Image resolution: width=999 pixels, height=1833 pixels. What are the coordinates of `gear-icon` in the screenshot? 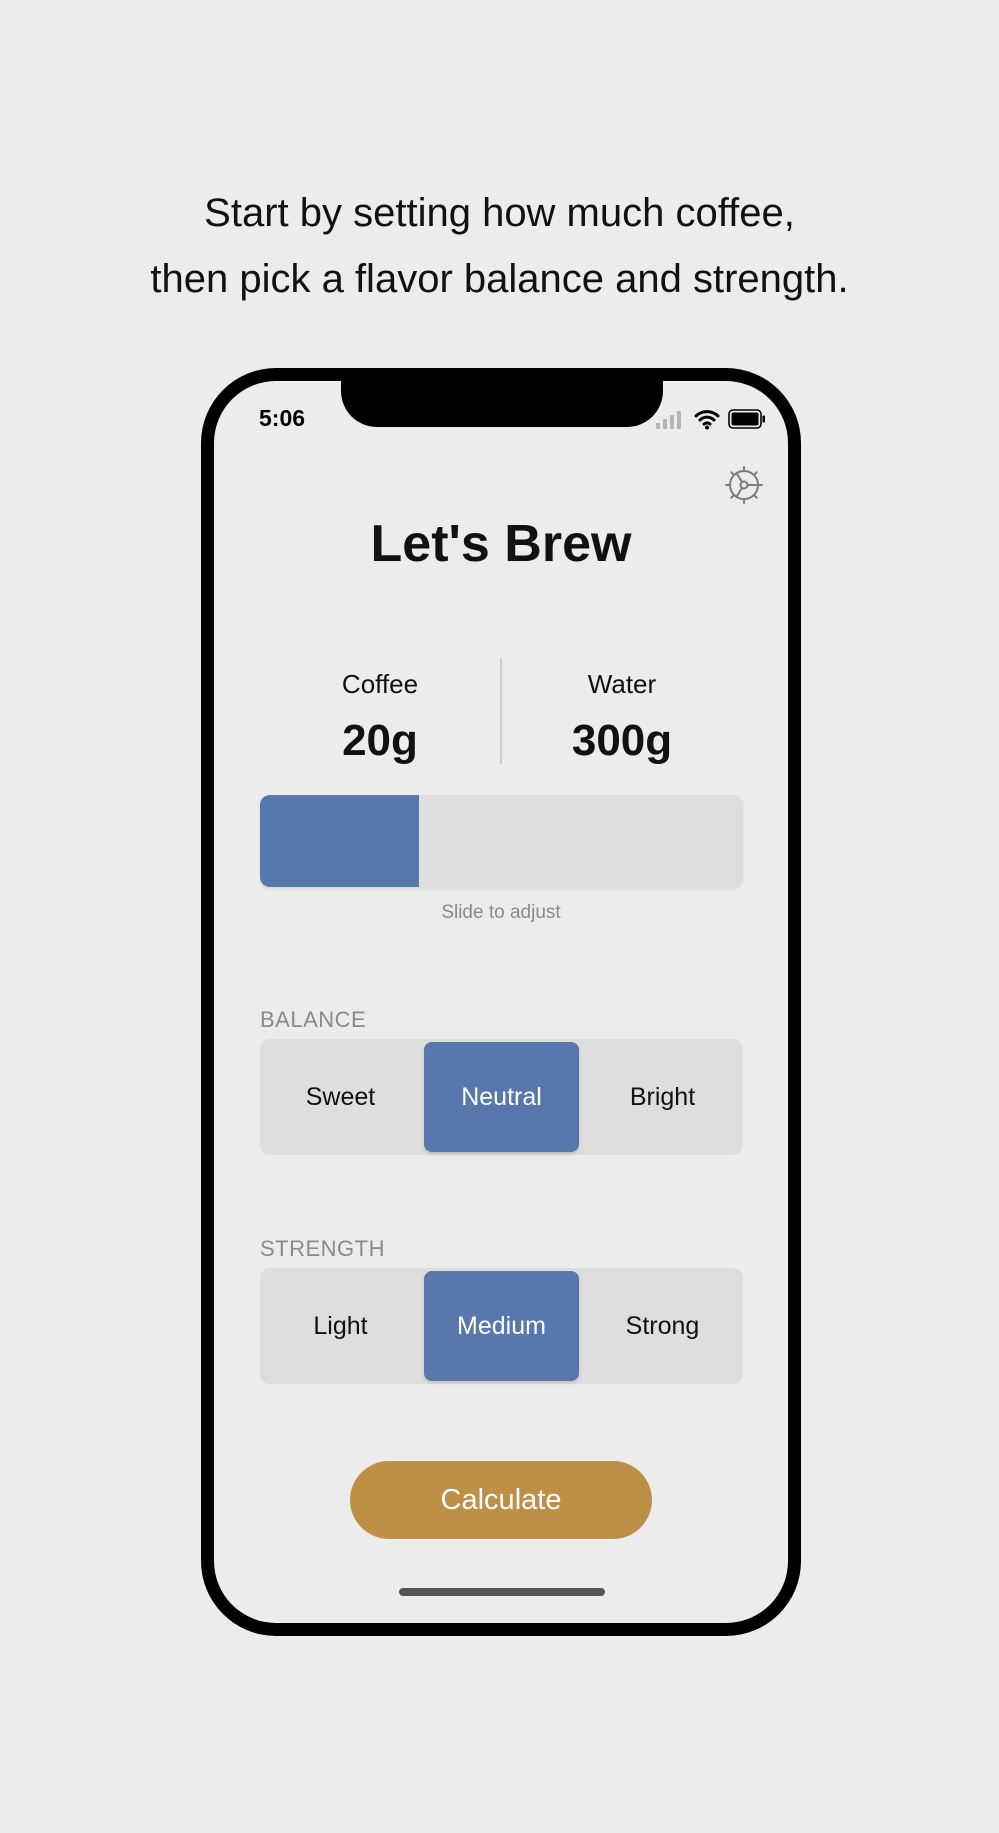 It's located at (744, 485).